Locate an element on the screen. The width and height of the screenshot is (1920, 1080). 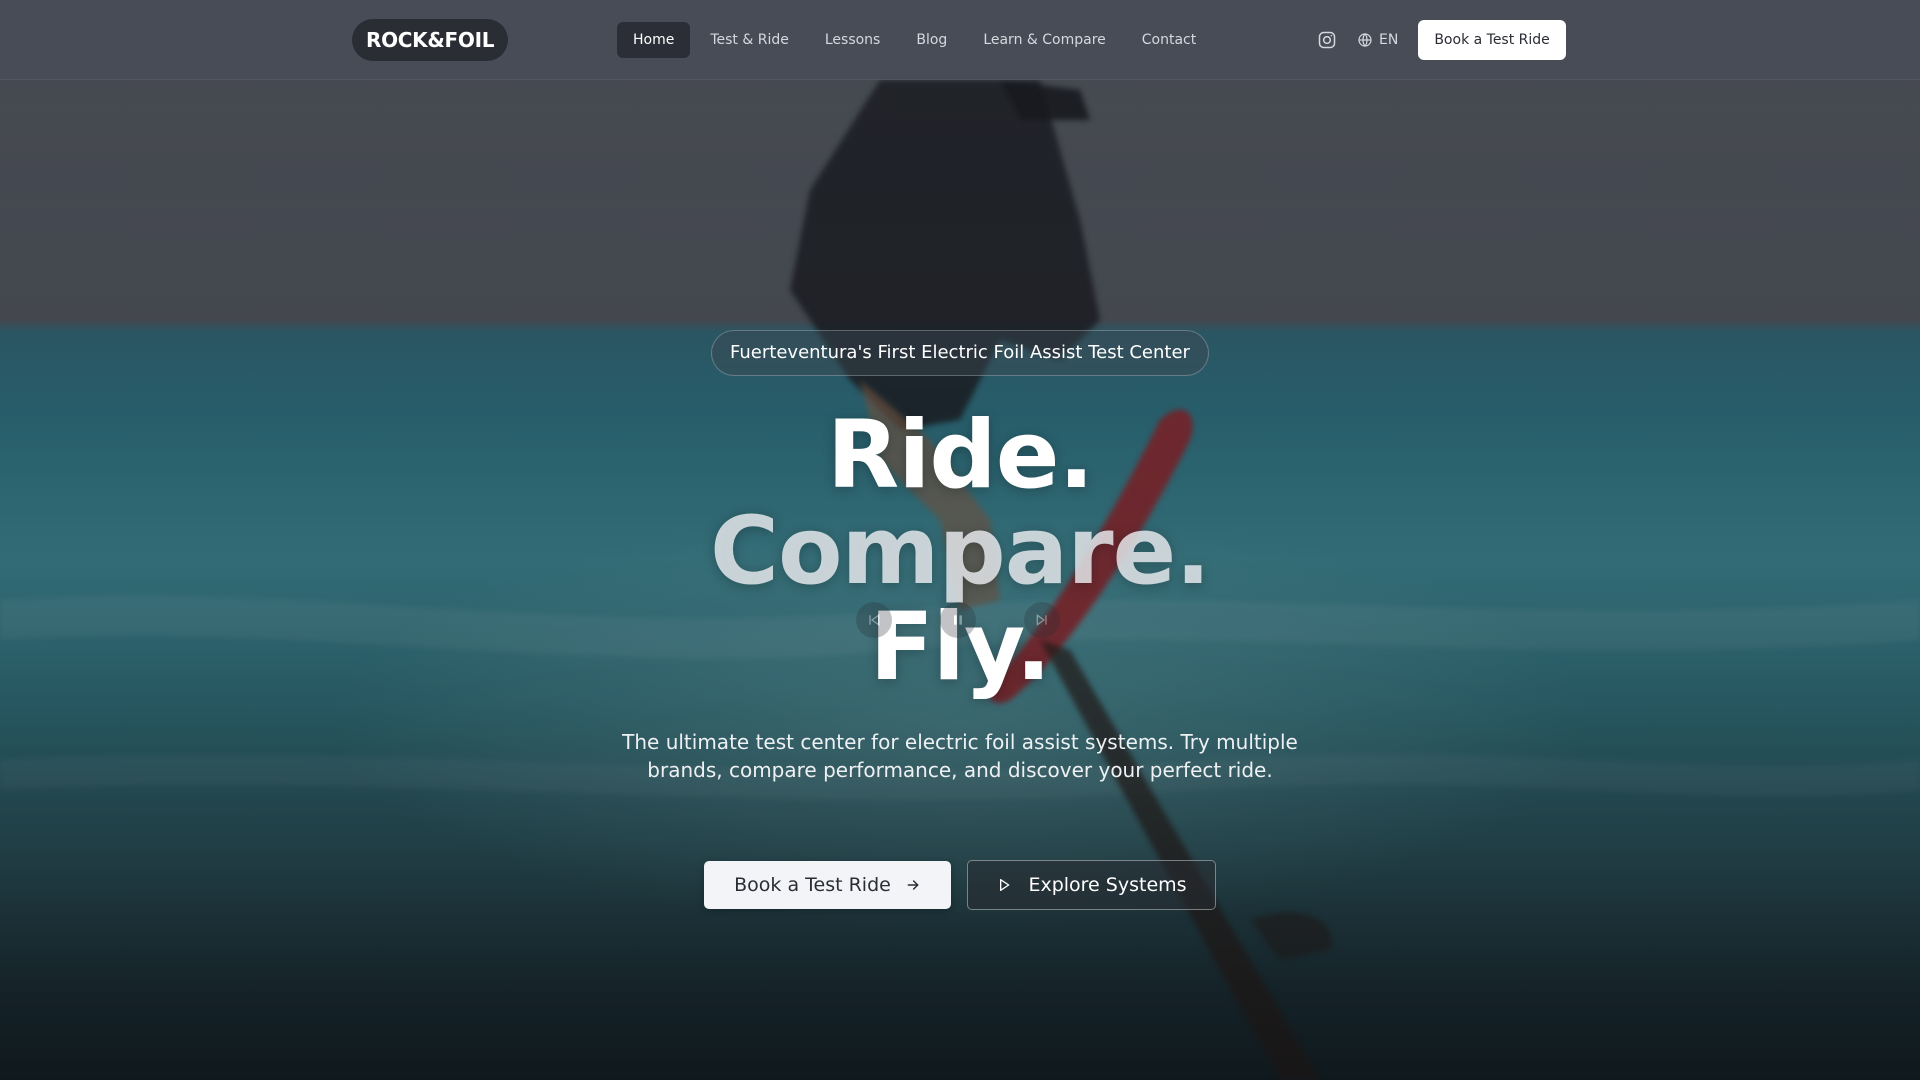
pause-icon is located at coordinates (958, 620).